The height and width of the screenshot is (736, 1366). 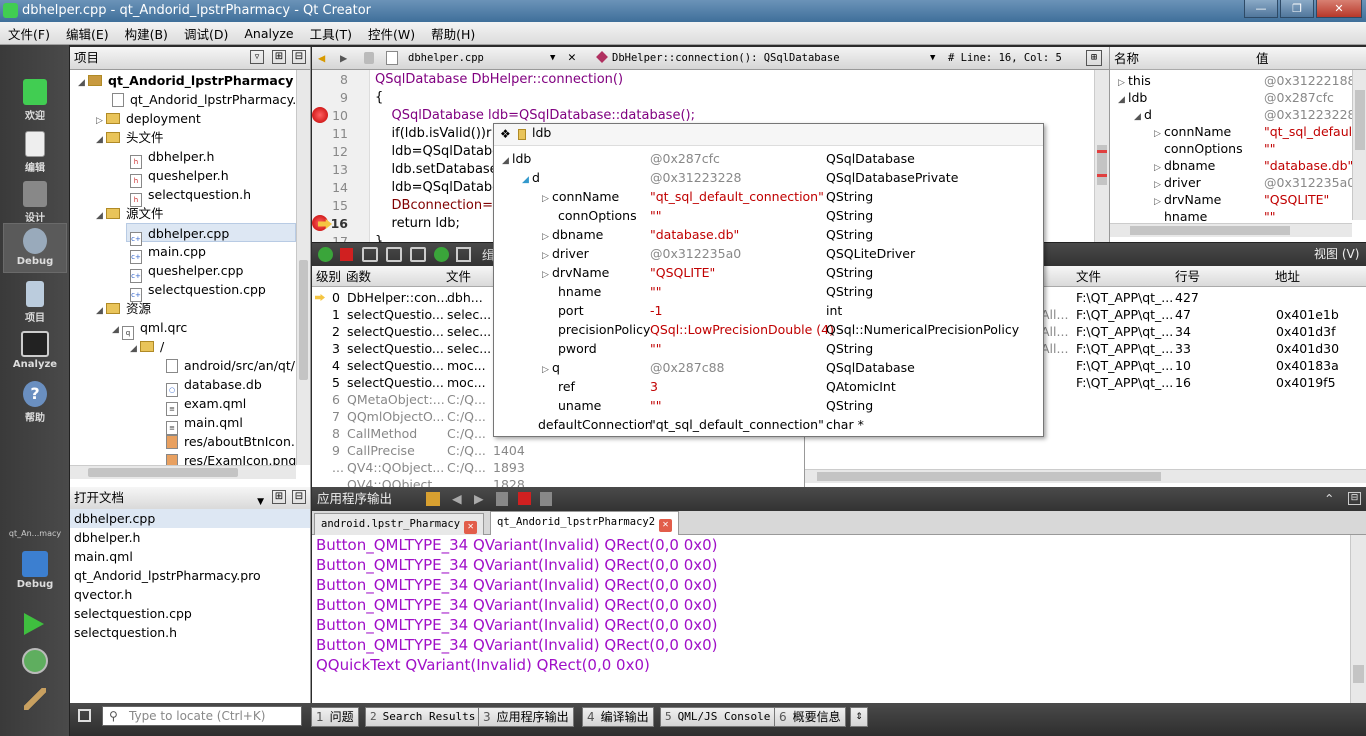 I want to click on tooltip-row: ▷ drvName, so click(x=575, y=272).